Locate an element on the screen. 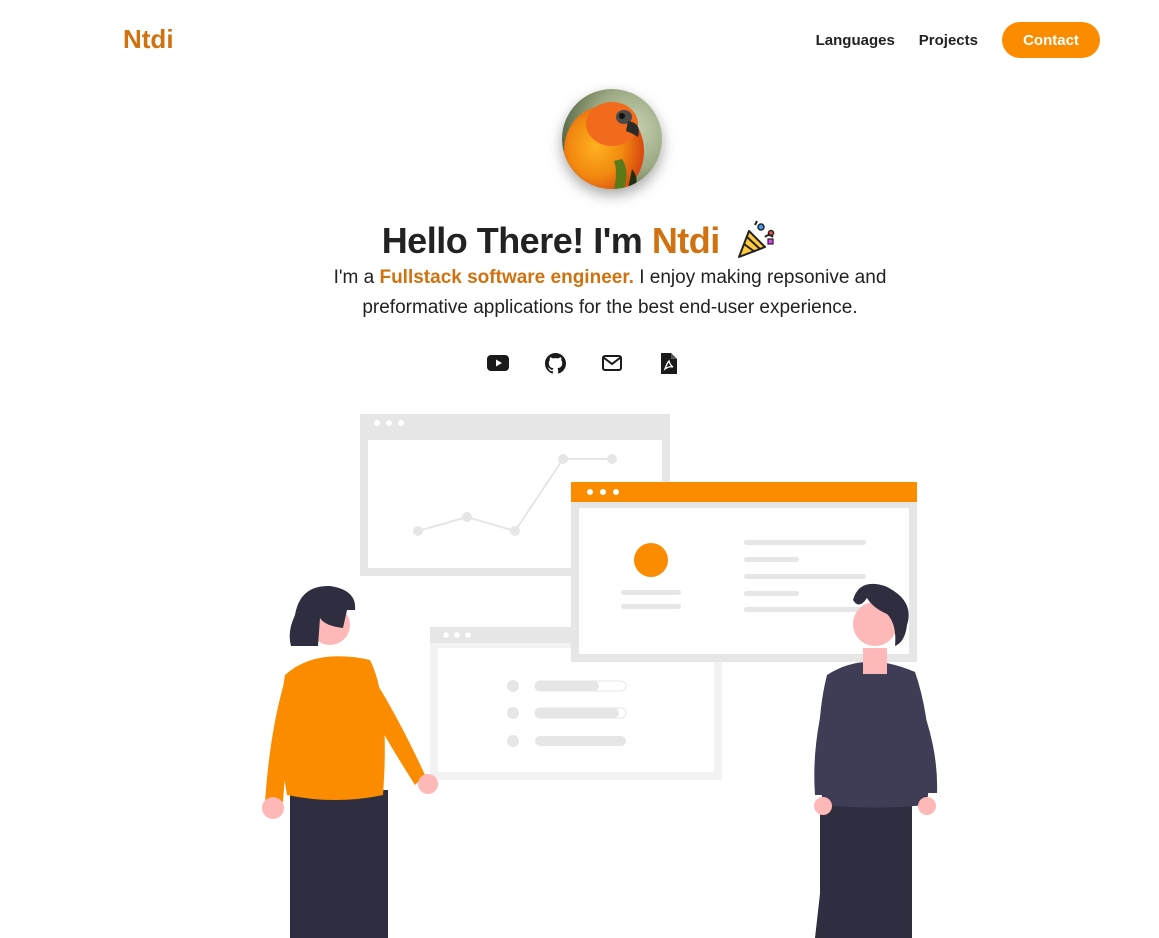 Image resolution: width=1159 pixels, height=938 pixels. brand-logo: Ntdi is located at coordinates (148, 39).